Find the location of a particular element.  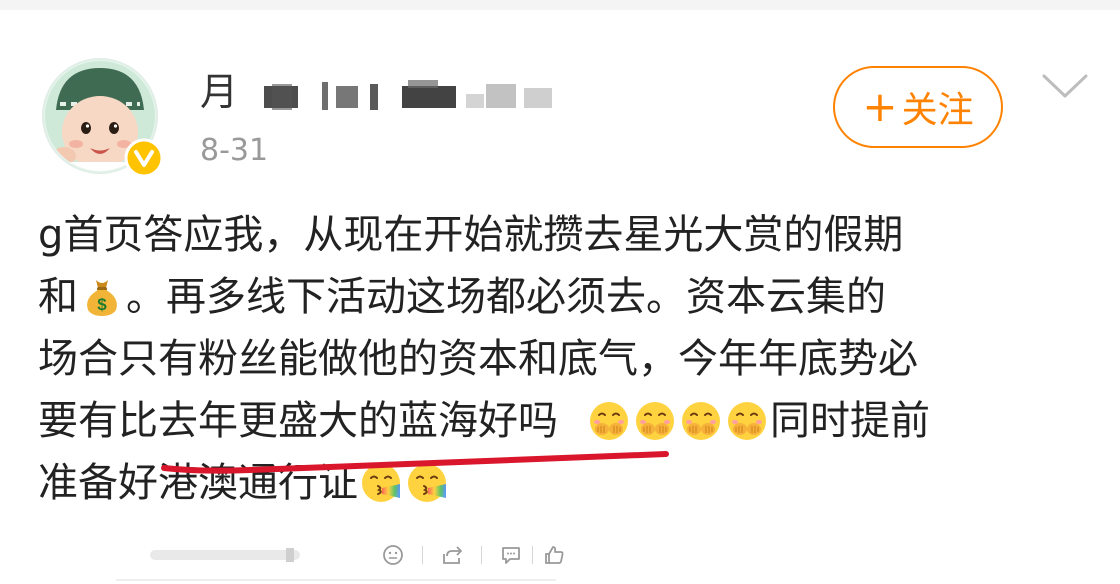

money-bag-emoji: $ is located at coordinates (102, 296).